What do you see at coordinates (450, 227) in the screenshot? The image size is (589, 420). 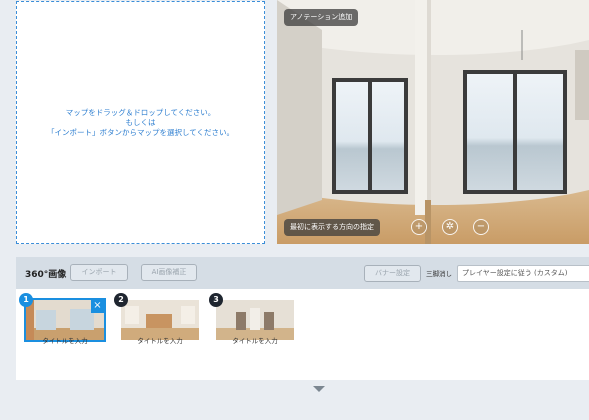 I see `settings-icon: ✲` at bounding box center [450, 227].